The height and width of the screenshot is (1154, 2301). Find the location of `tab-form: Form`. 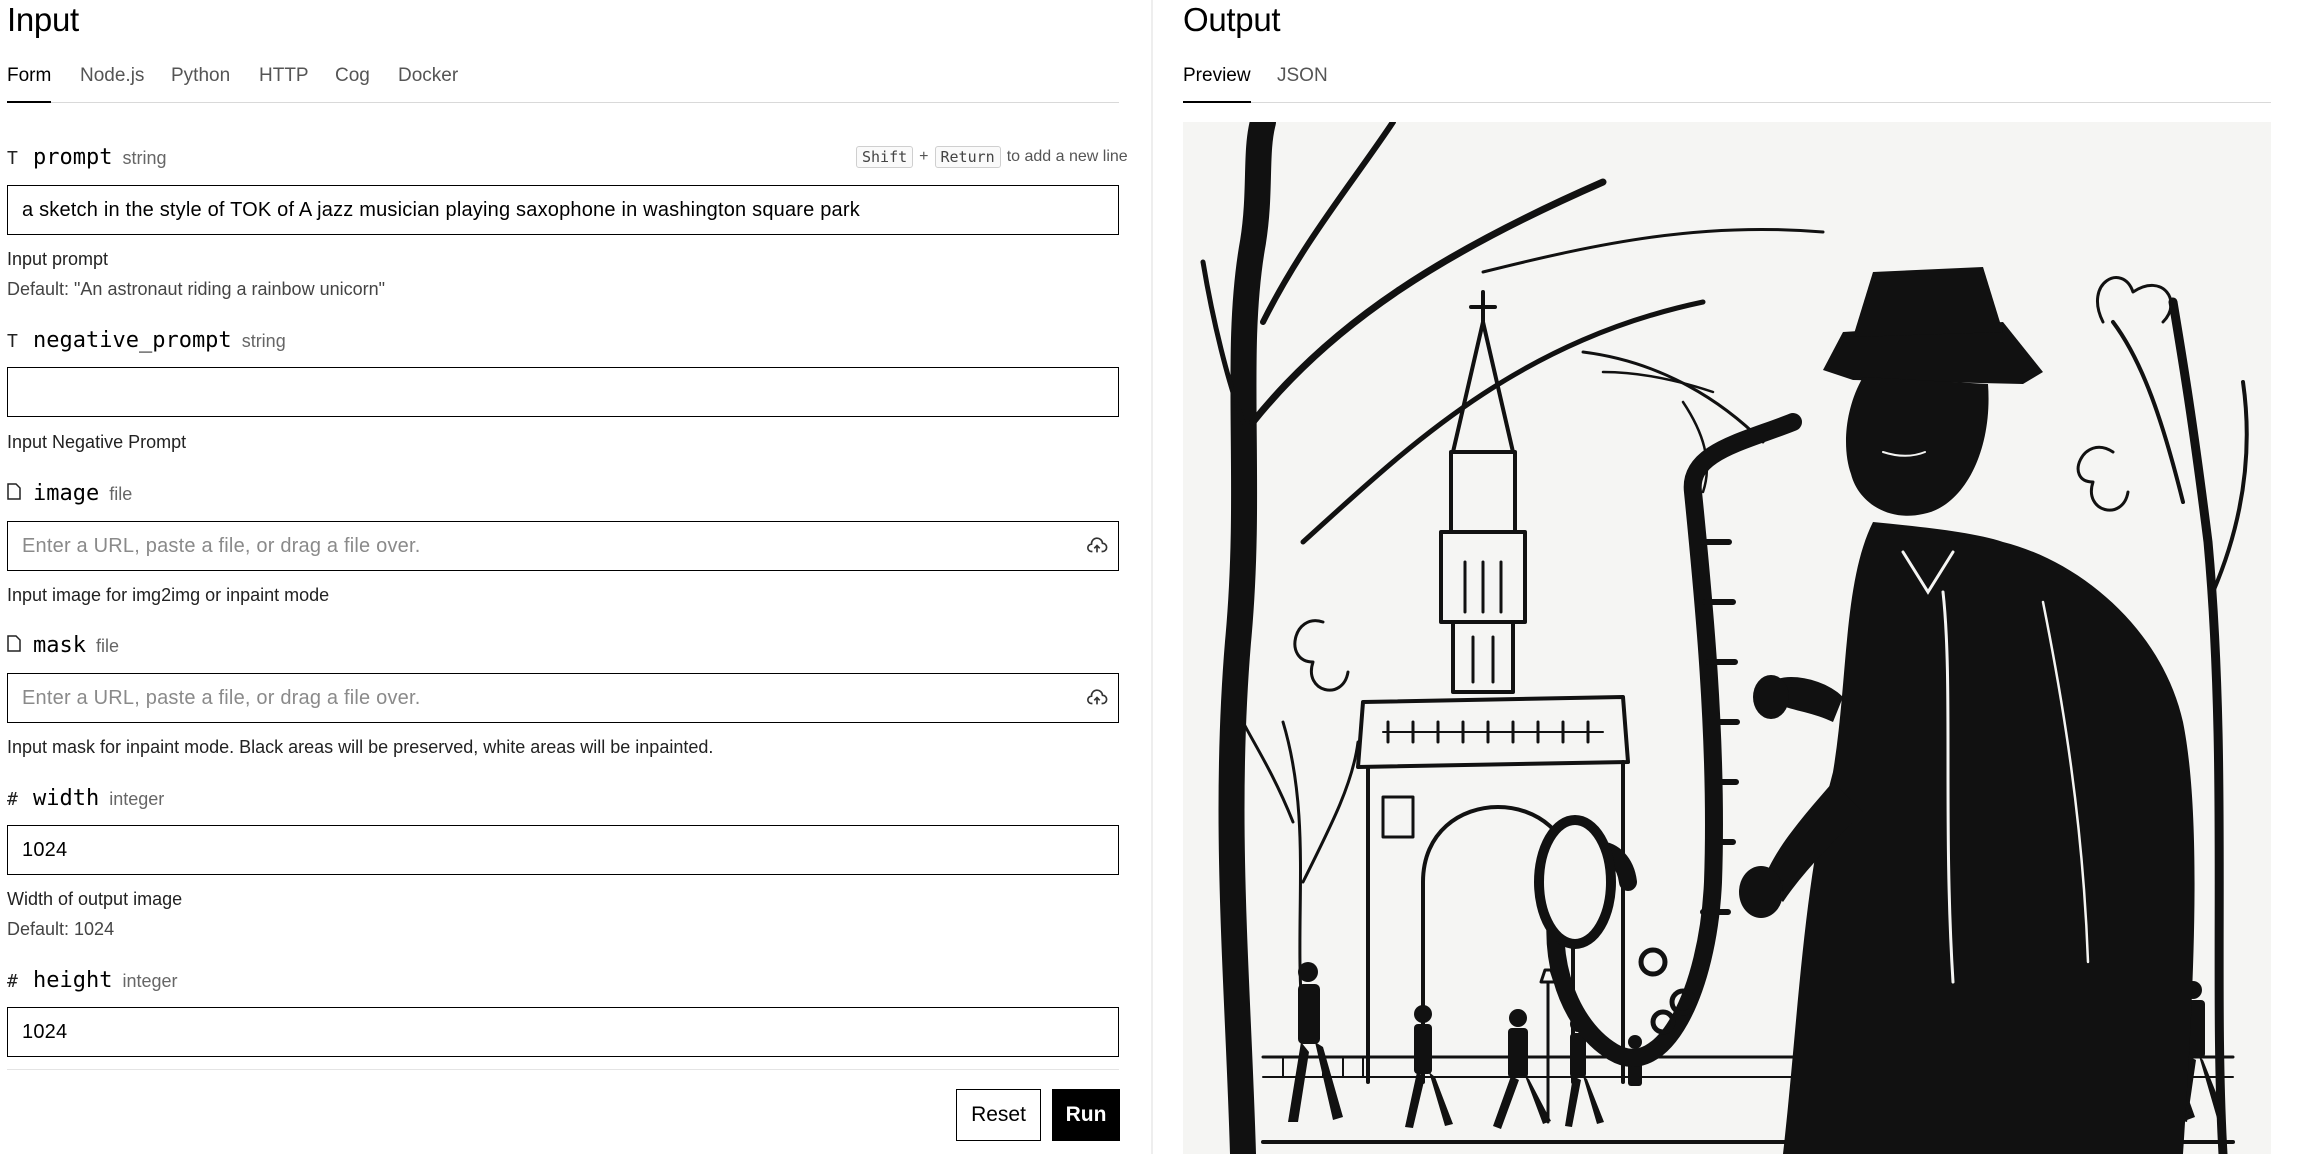

tab-form: Form is located at coordinates (29, 83).